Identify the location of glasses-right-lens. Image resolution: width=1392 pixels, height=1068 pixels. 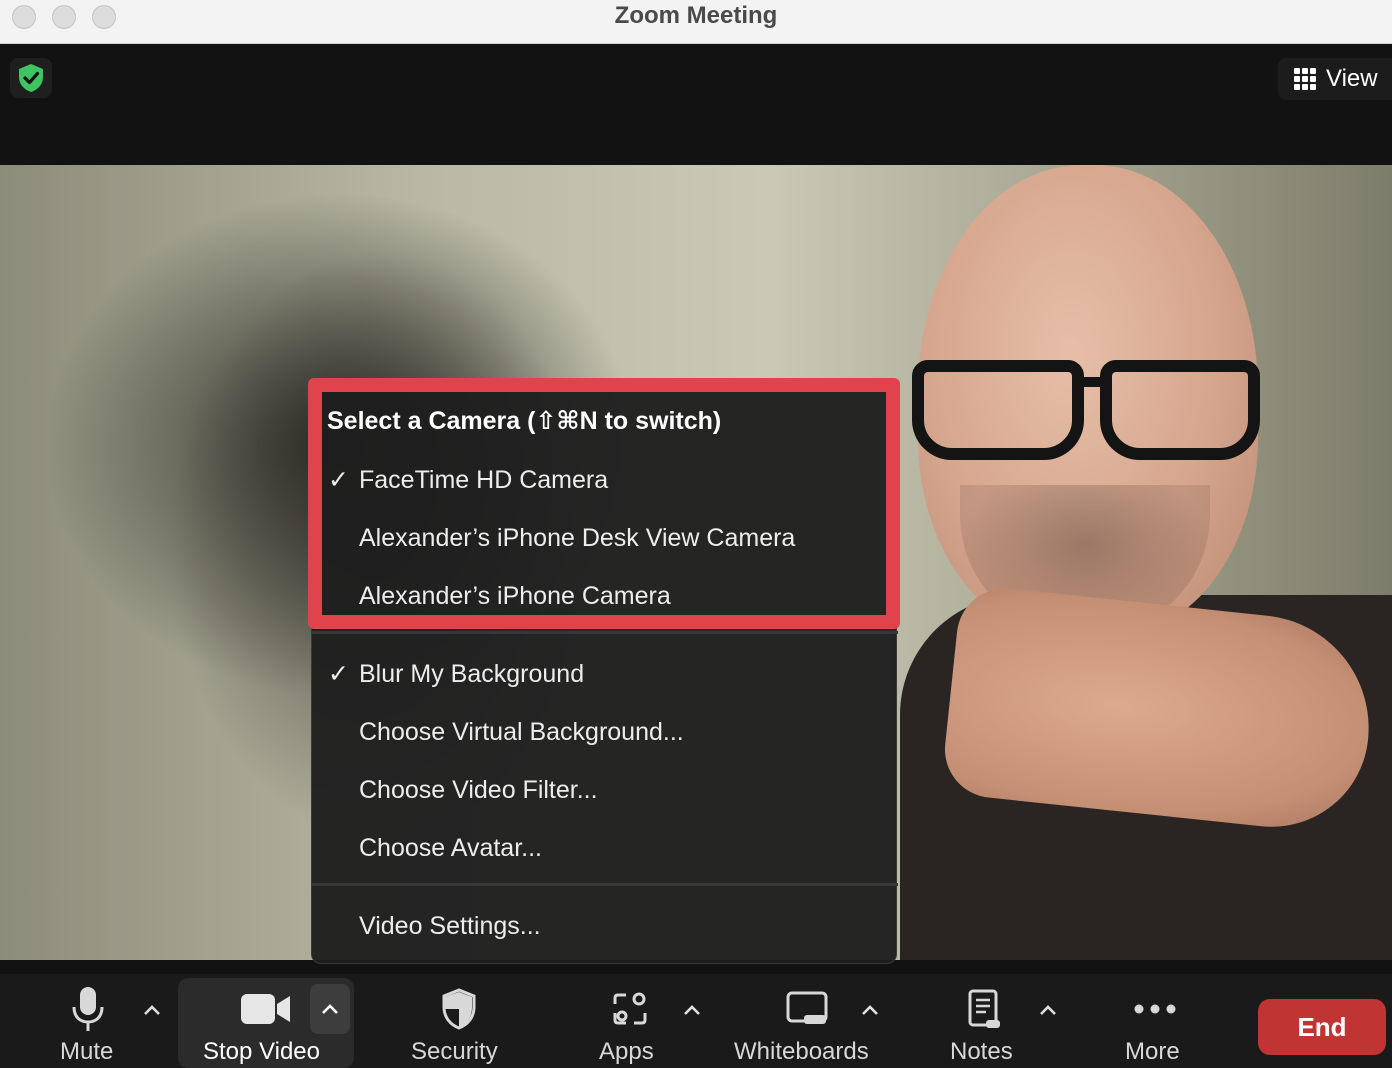
(1180, 410).